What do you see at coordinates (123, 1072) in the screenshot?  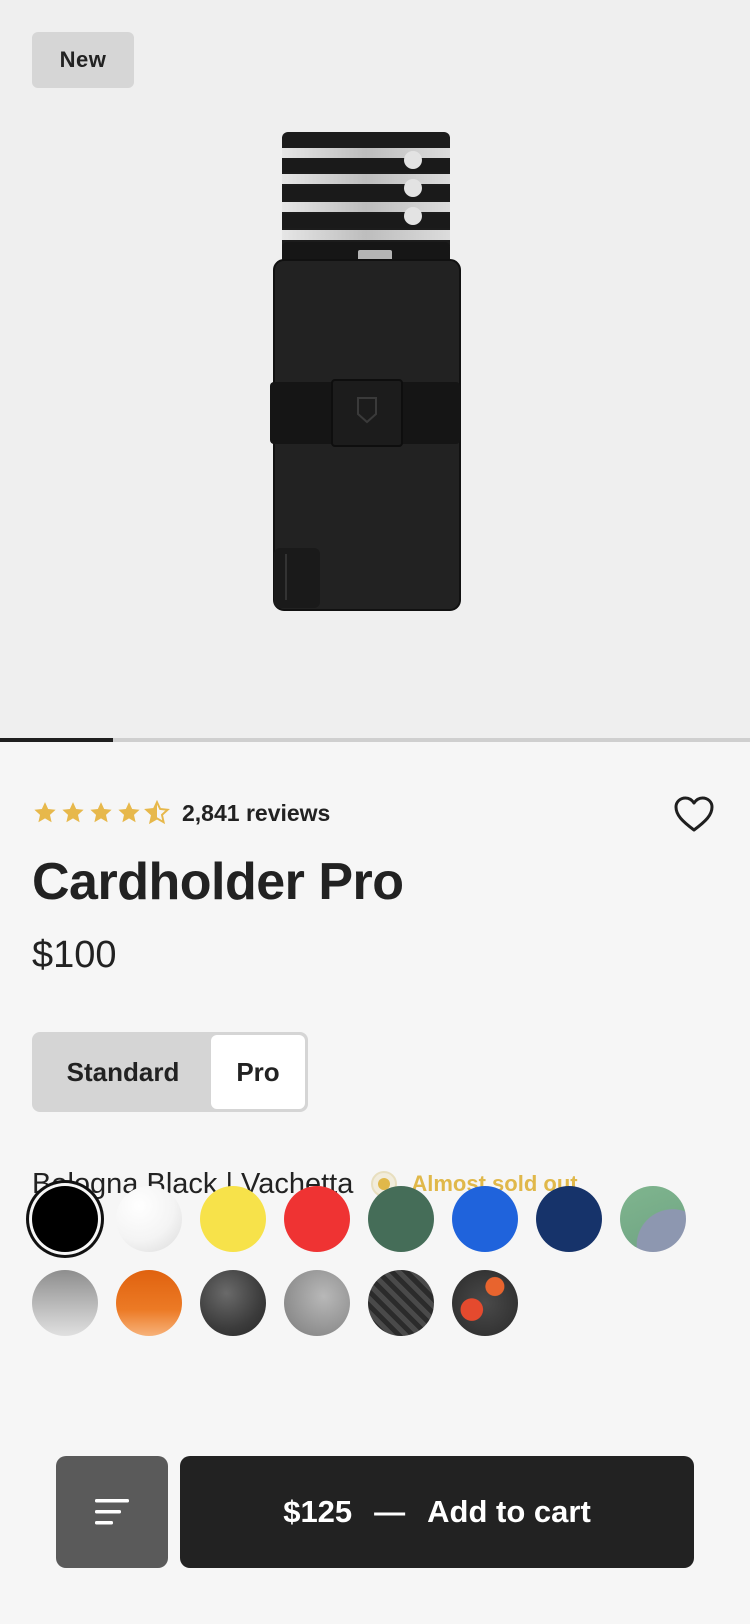 I see `variant-standard-option: Standard` at bounding box center [123, 1072].